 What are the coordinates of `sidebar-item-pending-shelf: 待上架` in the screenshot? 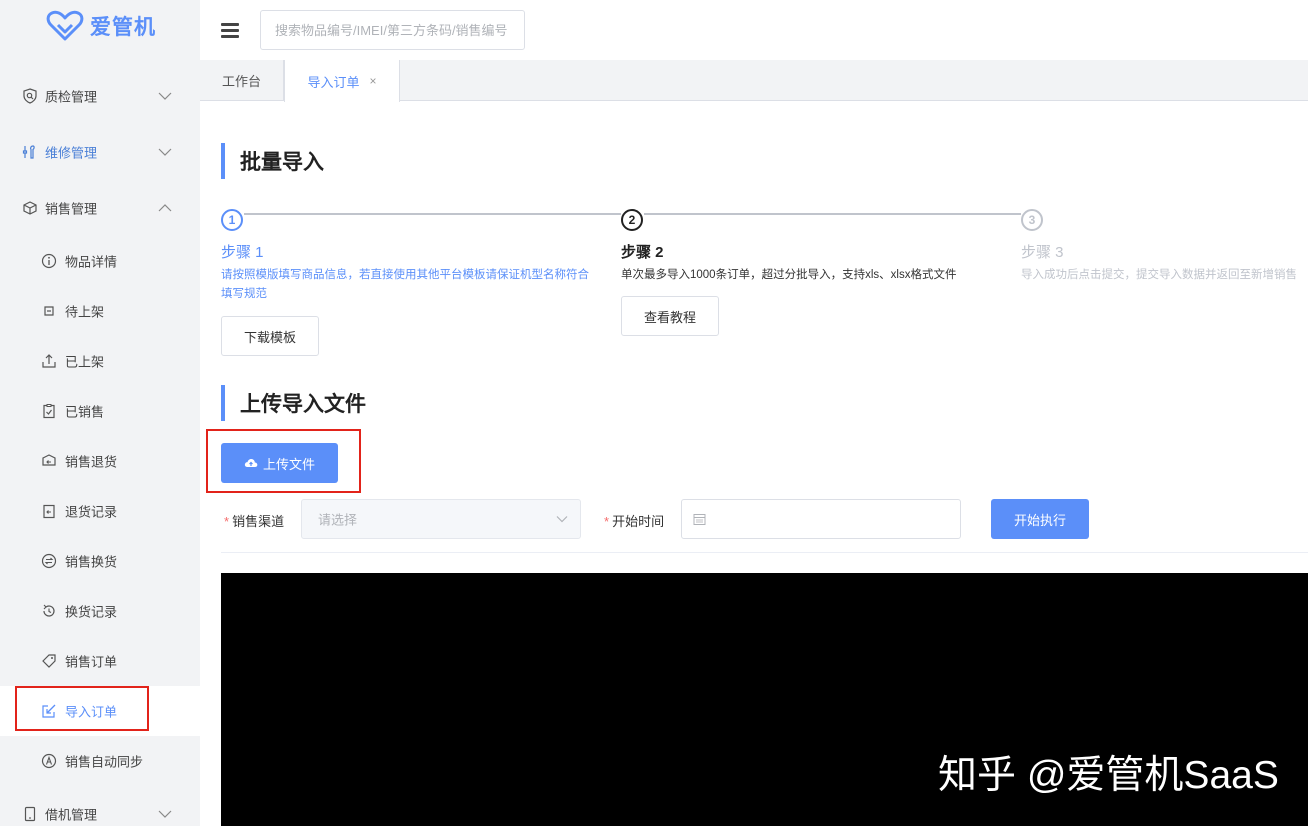 It's located at (100, 311).